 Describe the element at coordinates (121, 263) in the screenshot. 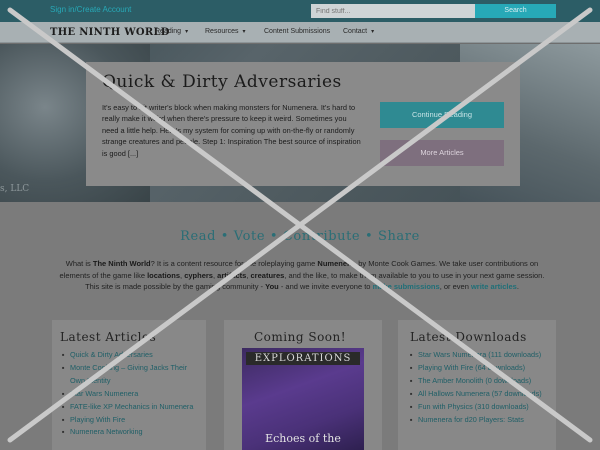

I see `site-name: The Ninth World` at that location.